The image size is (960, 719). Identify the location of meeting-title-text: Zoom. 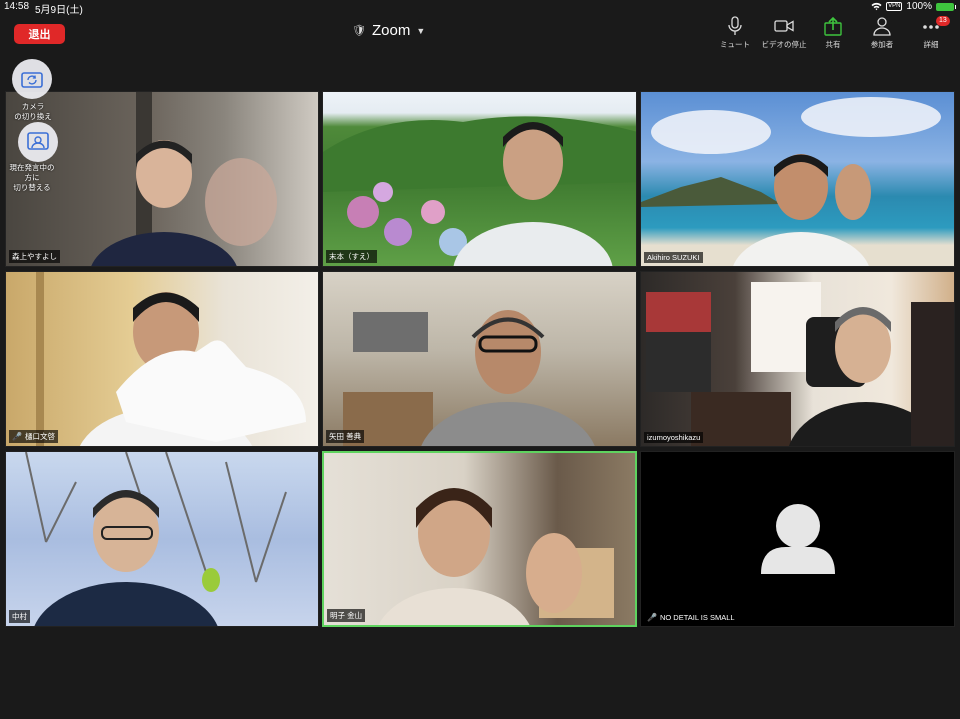
(391, 30).